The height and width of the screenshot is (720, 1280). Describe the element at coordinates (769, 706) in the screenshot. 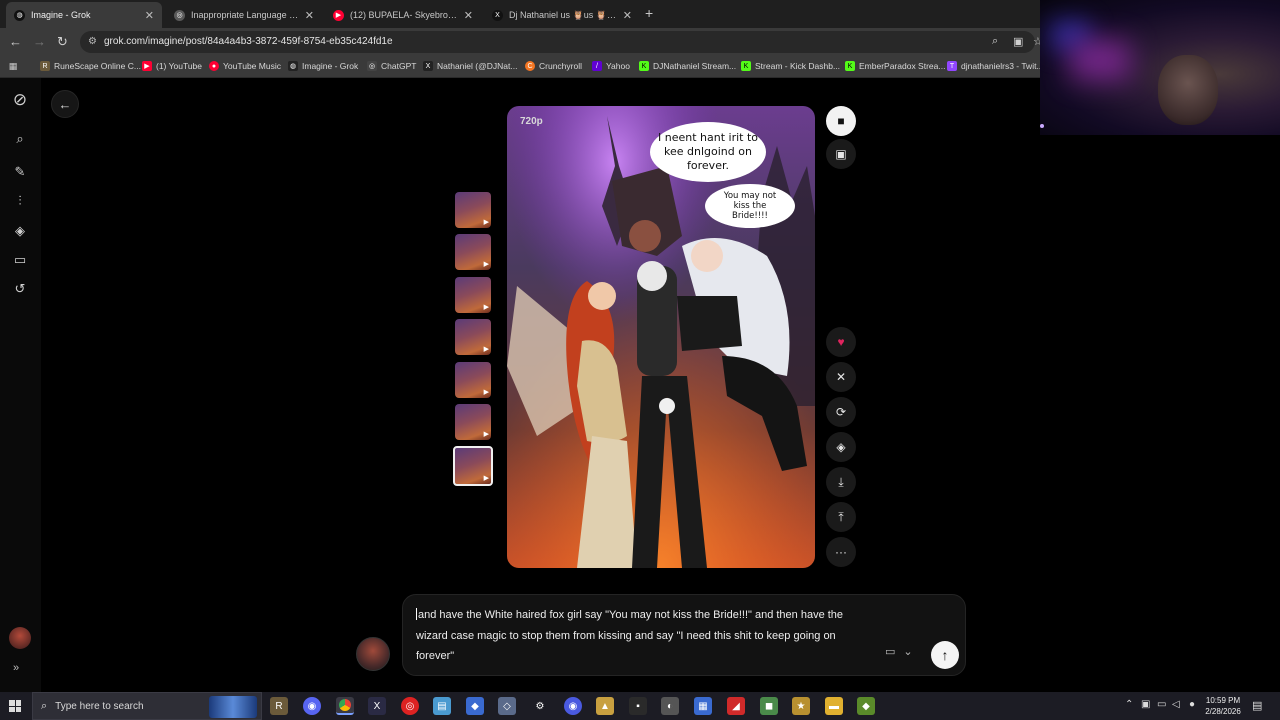

I see `app-icon: ◼` at that location.